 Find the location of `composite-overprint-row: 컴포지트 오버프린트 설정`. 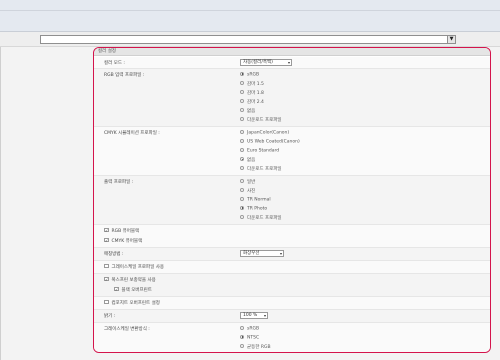

composite-overprint-row: 컴포지트 오버프린트 설정 is located at coordinates (292, 303).